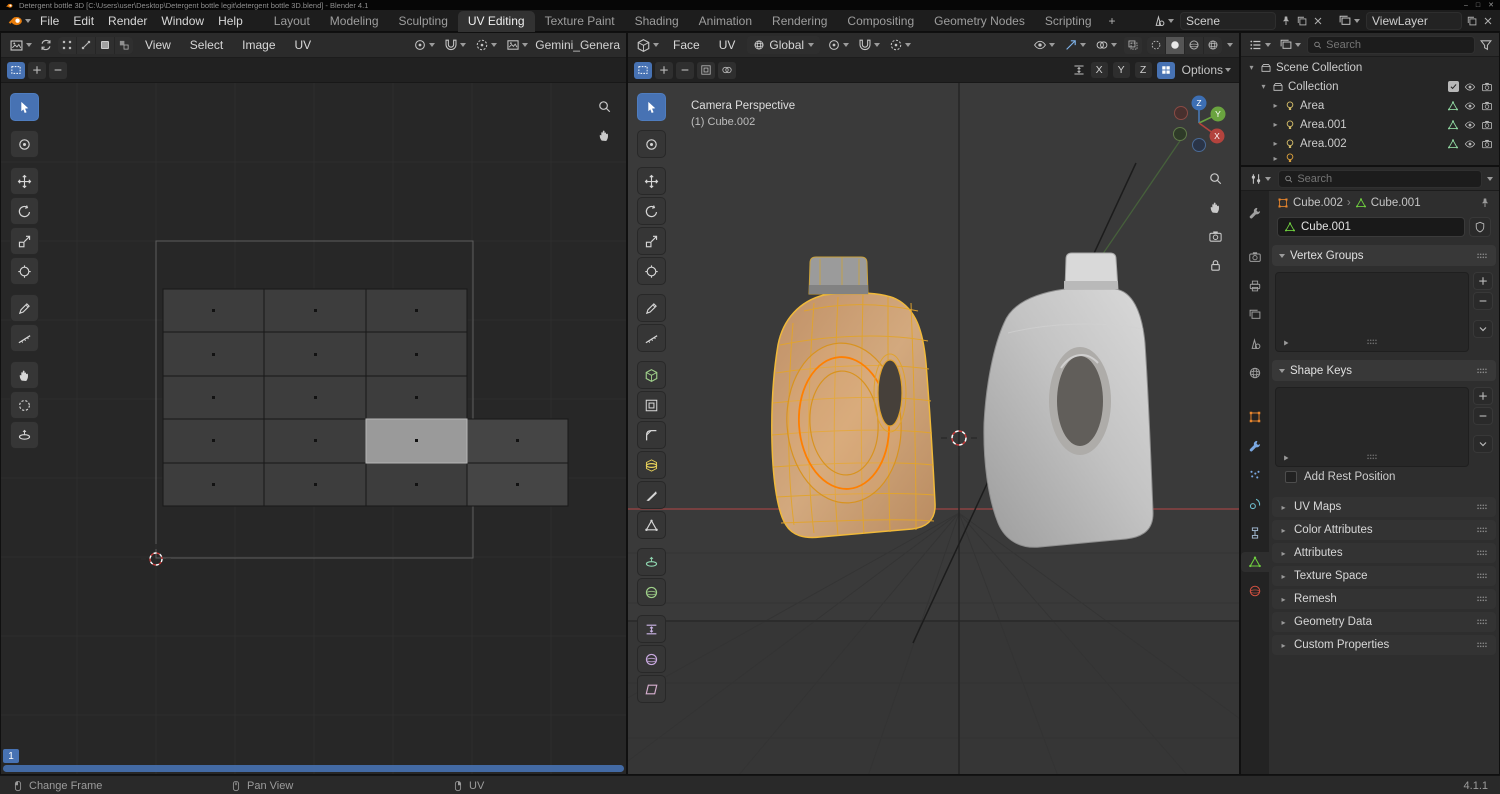 The image size is (1500, 794). Describe the element at coordinates (67, 45) in the screenshot. I see `uv-vertex-mode-button` at that location.